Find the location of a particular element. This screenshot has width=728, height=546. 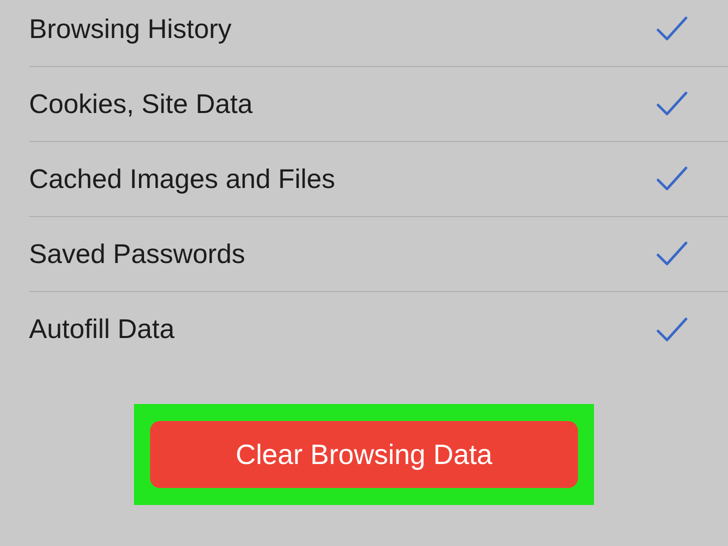

option-label: Autofill Data is located at coordinates (102, 329).